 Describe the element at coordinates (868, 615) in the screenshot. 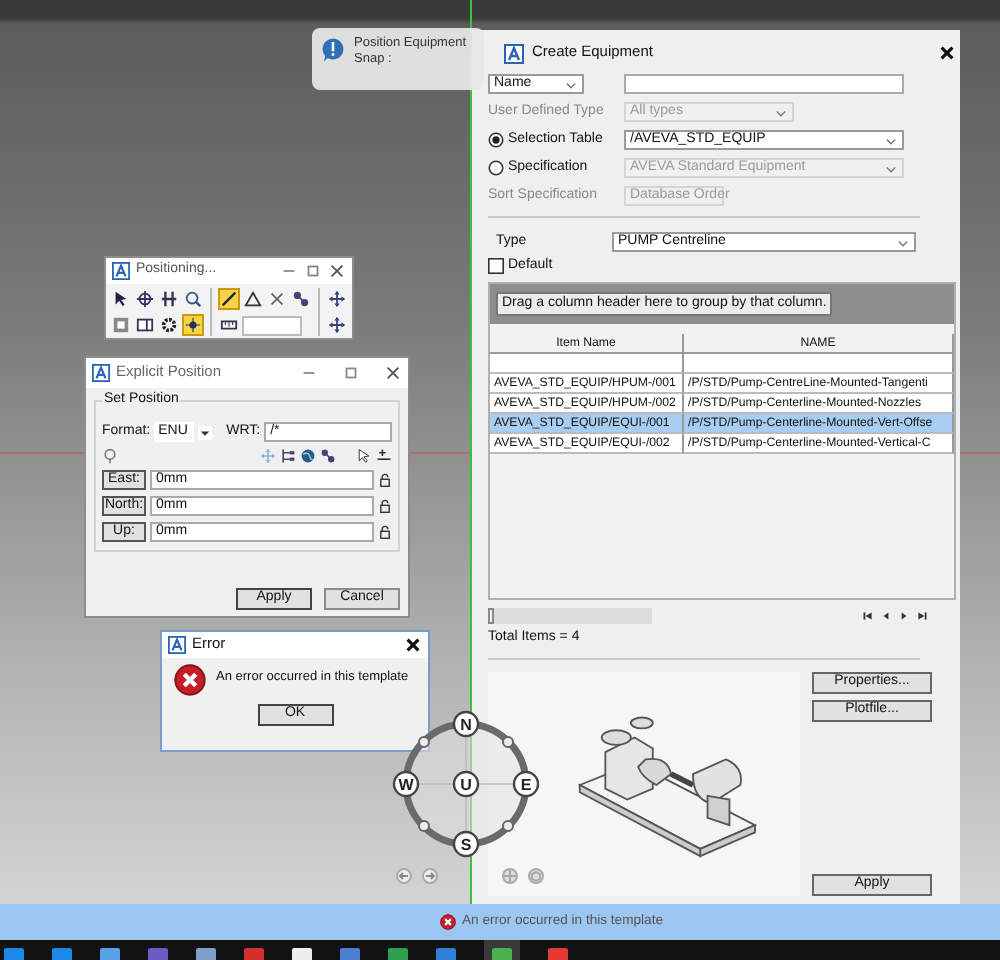

I see `first-page-icon` at that location.